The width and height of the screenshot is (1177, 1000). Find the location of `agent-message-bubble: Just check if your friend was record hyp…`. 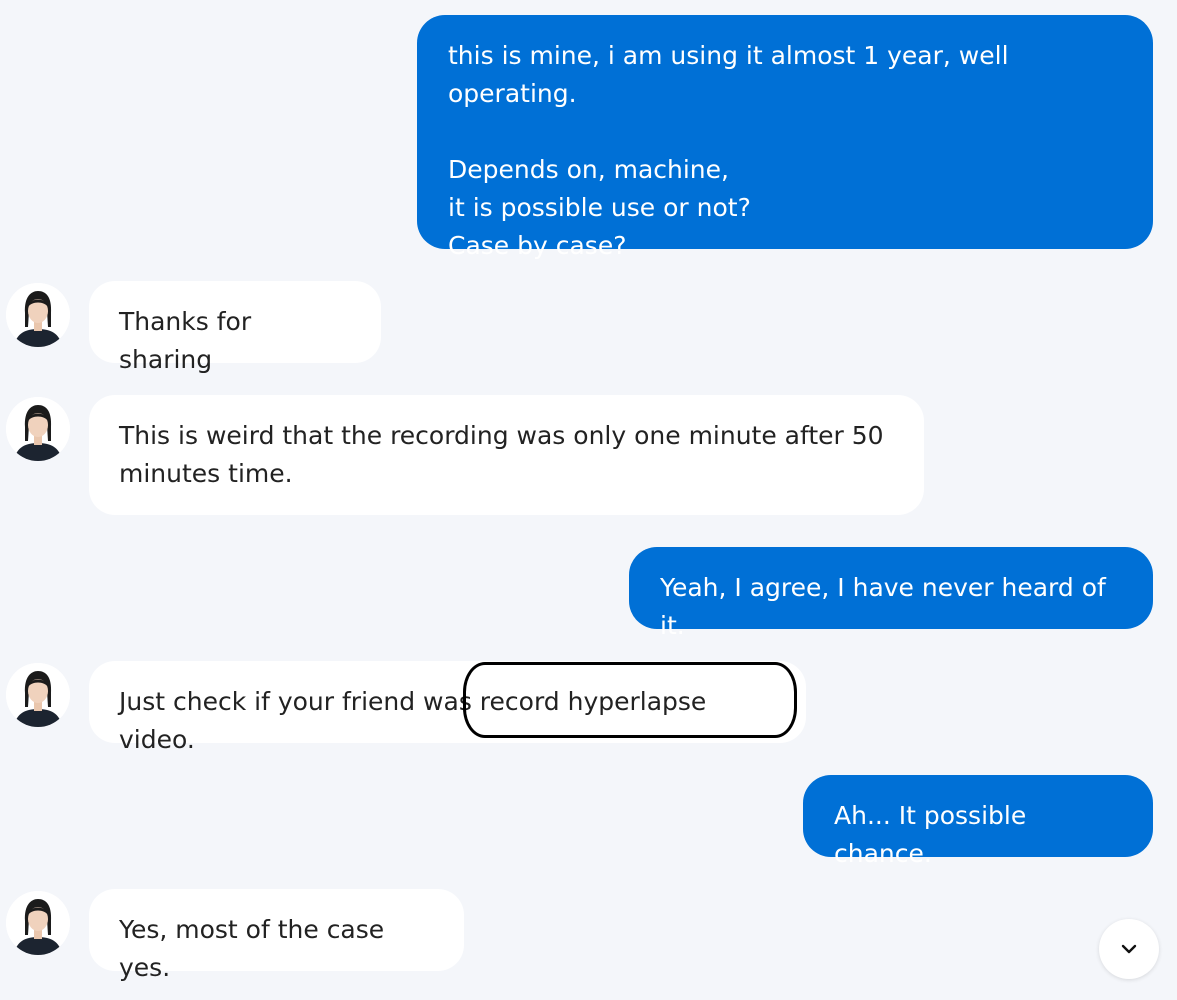

agent-message-bubble: Just check if your friend was record hyp… is located at coordinates (447, 707).